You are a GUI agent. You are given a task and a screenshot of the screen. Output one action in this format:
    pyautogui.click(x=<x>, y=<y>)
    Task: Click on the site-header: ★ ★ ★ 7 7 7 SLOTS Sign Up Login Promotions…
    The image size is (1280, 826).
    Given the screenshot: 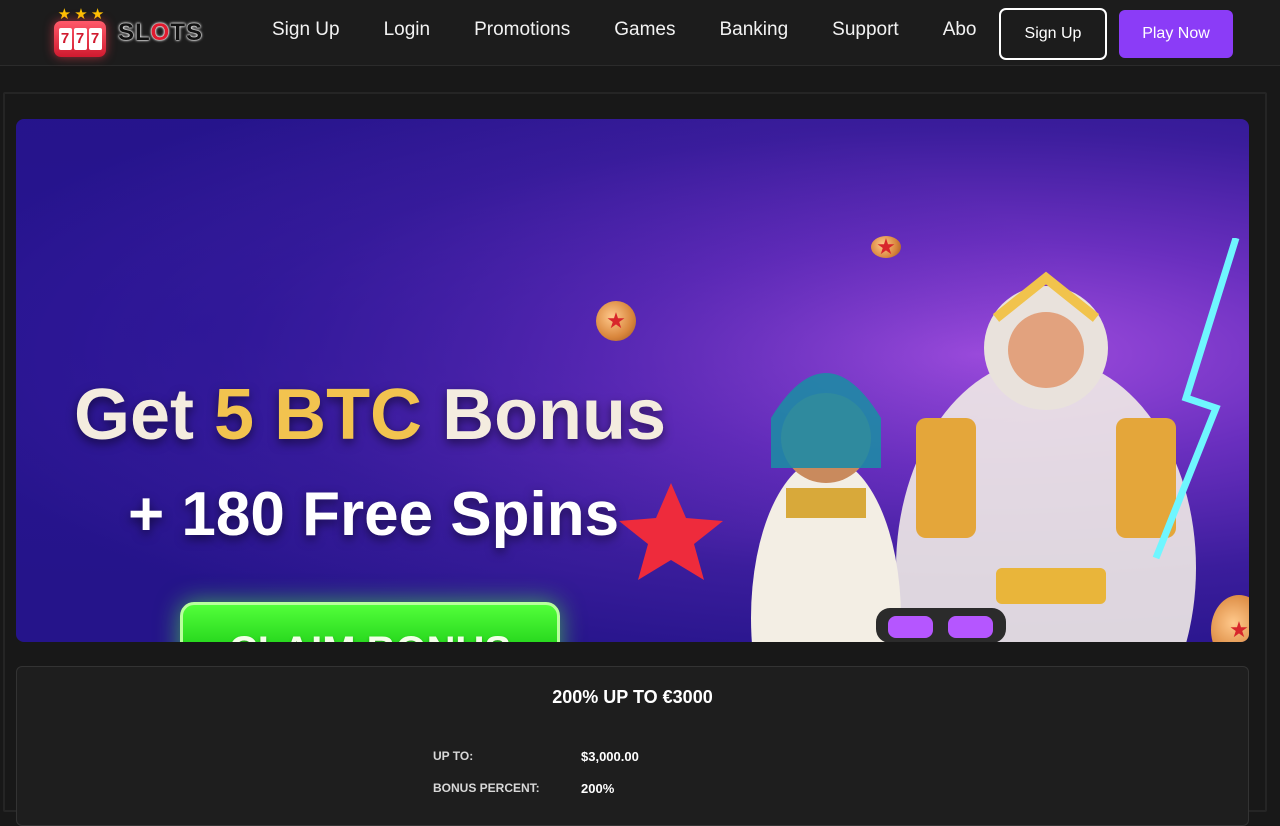 What is the action you would take?
    pyautogui.click(x=640, y=33)
    